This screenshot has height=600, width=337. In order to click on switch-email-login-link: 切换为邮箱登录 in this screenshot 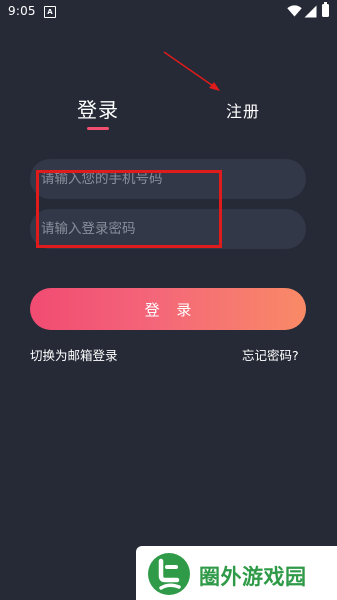, I will do `click(74, 354)`.